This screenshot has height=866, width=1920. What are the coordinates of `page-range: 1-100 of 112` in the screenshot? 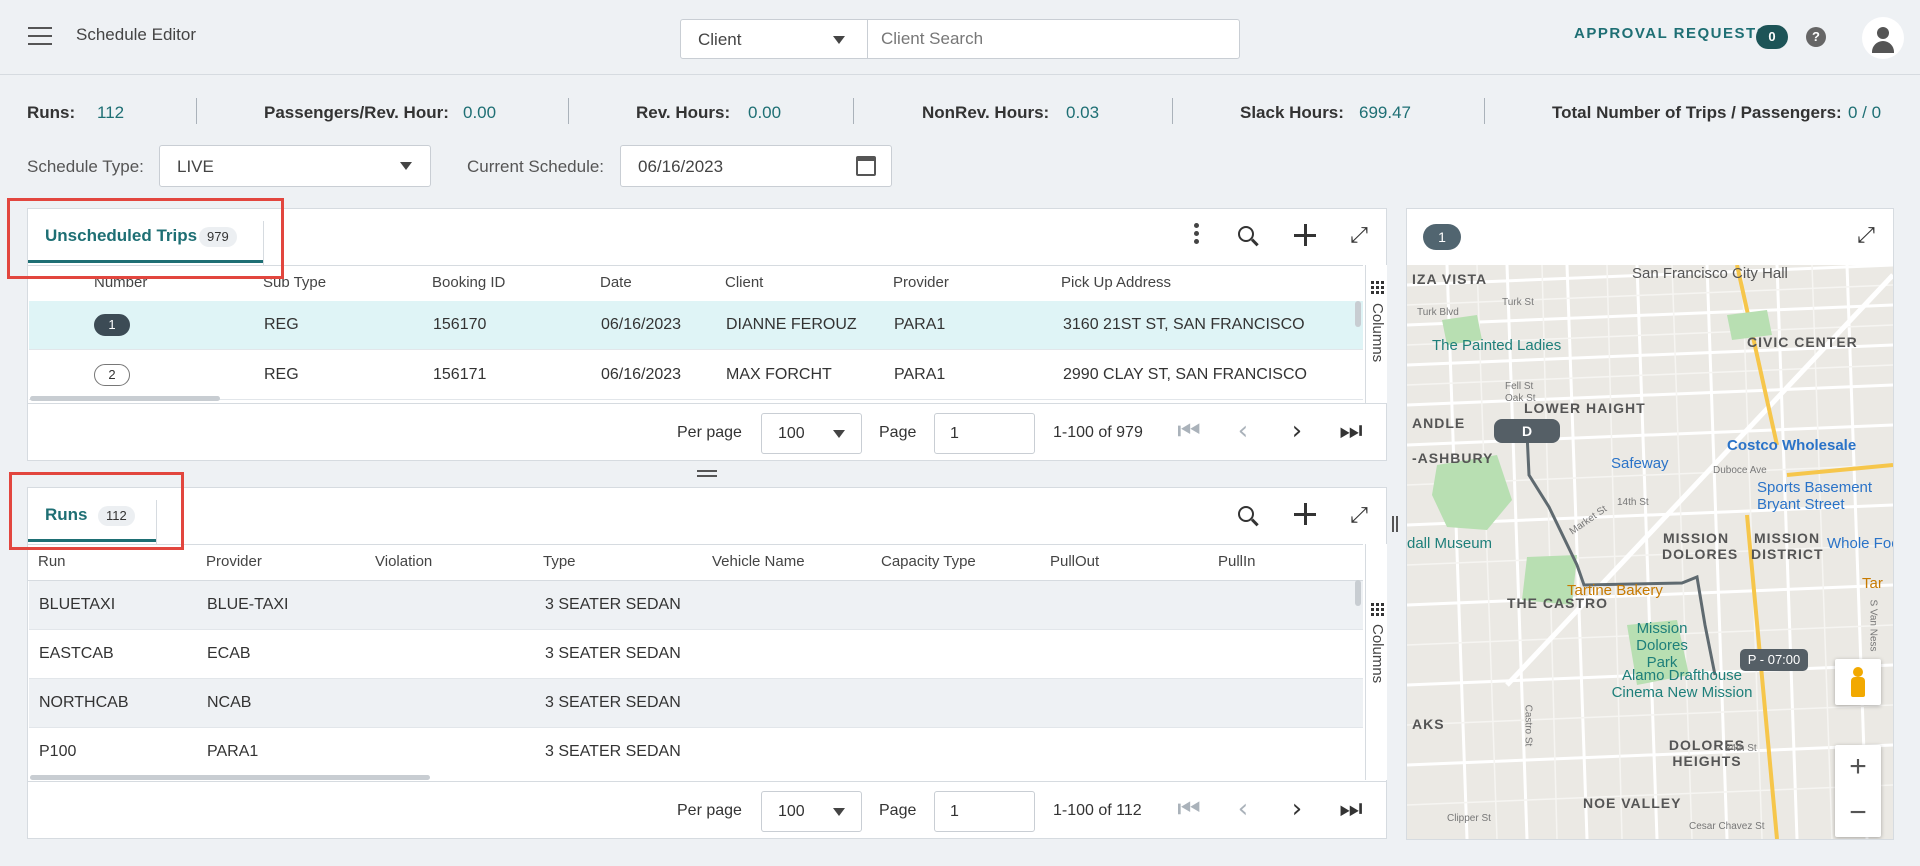 It's located at (1097, 810).